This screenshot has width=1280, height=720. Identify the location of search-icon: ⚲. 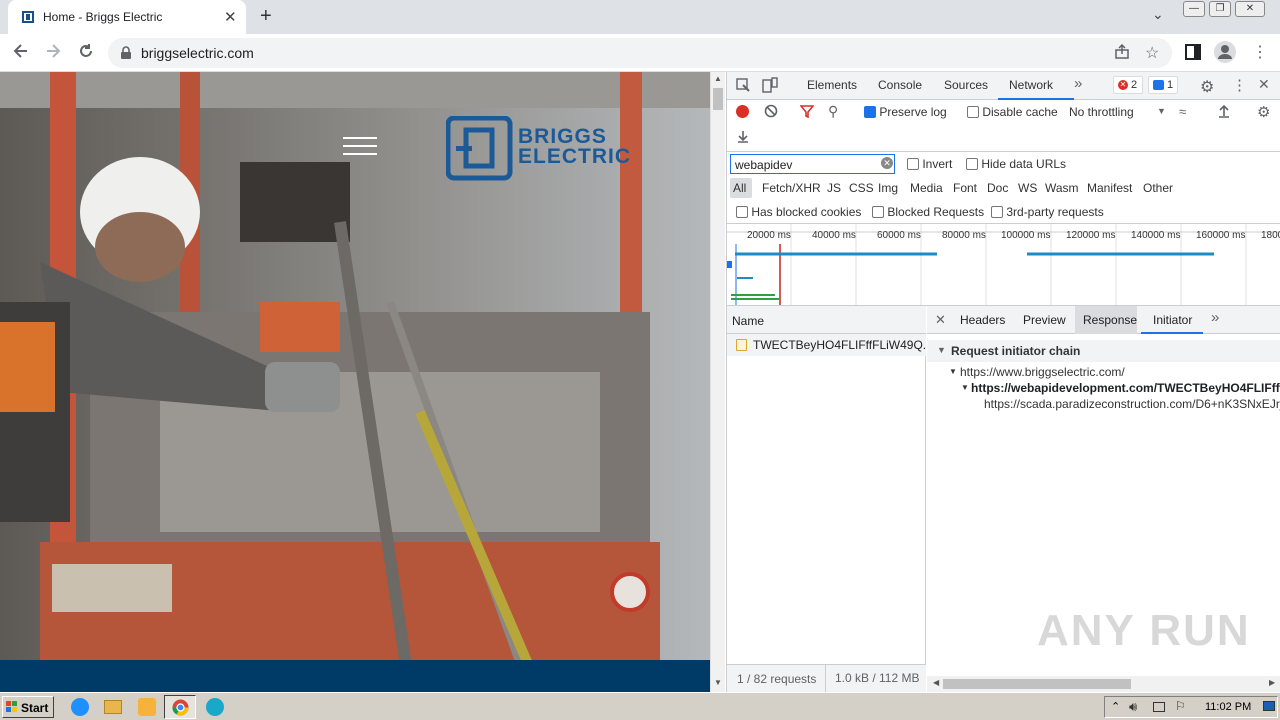
(833, 111).